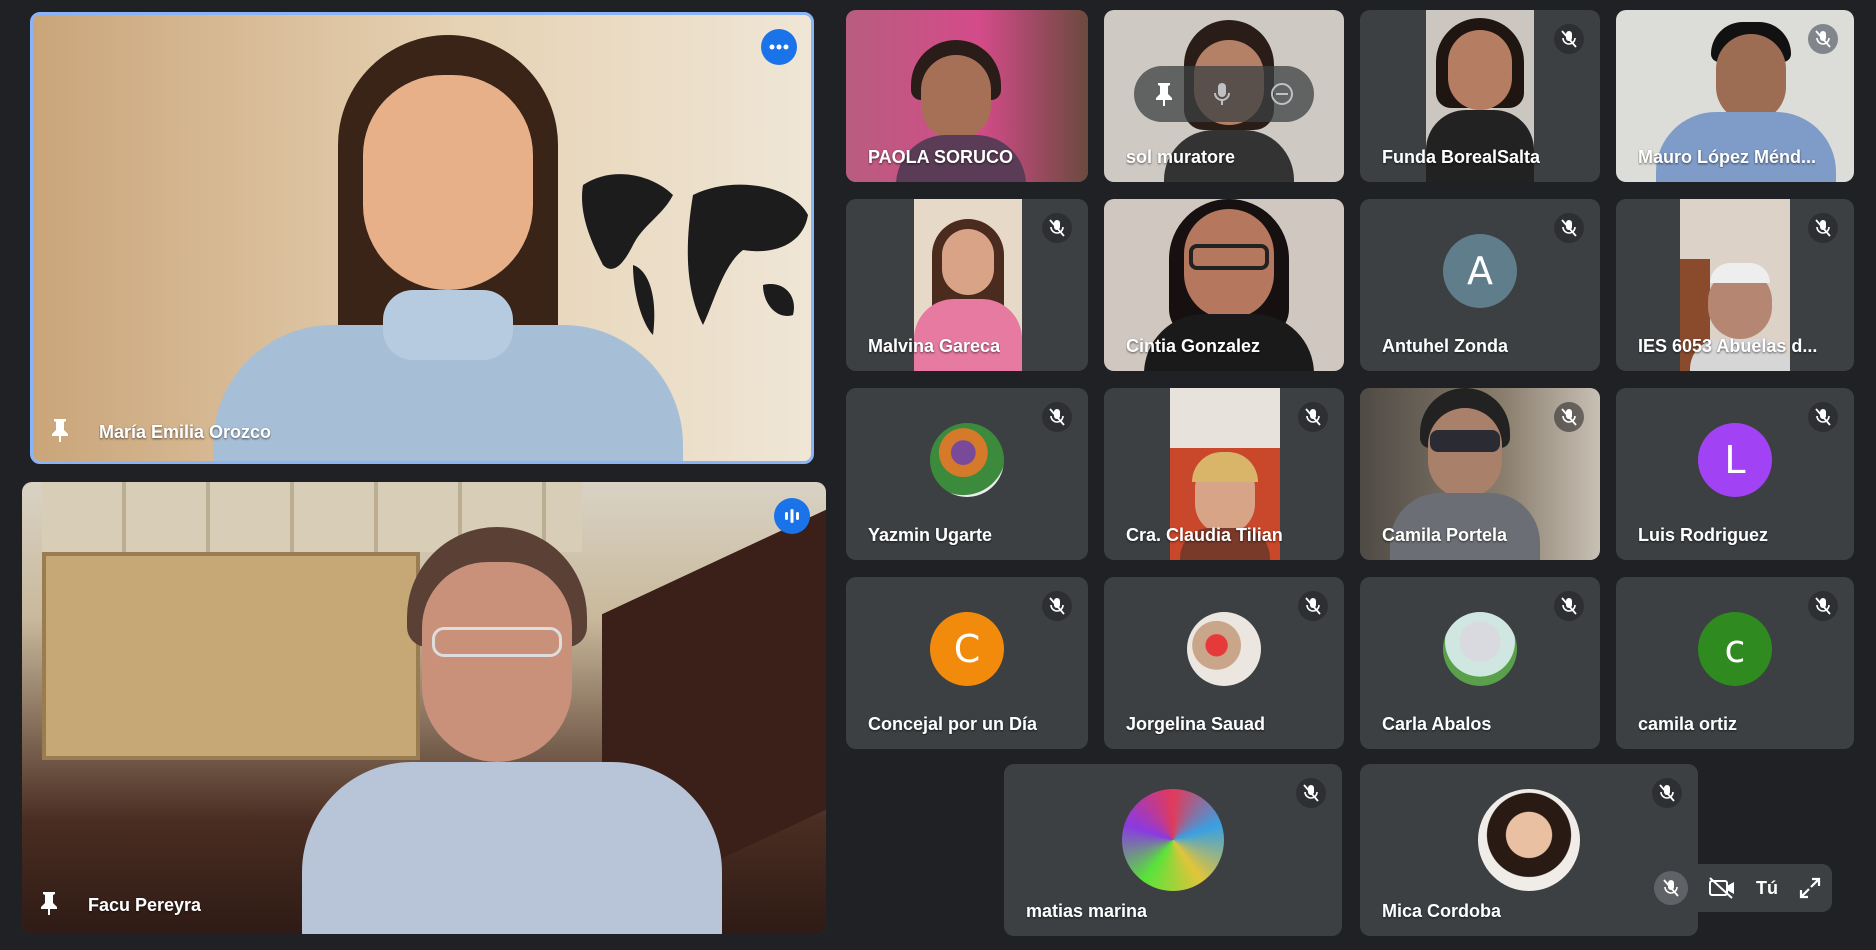 The image size is (1876, 950). What do you see at coordinates (1480, 96) in the screenshot?
I see `participant-tile: Funda BorealSalta` at bounding box center [1480, 96].